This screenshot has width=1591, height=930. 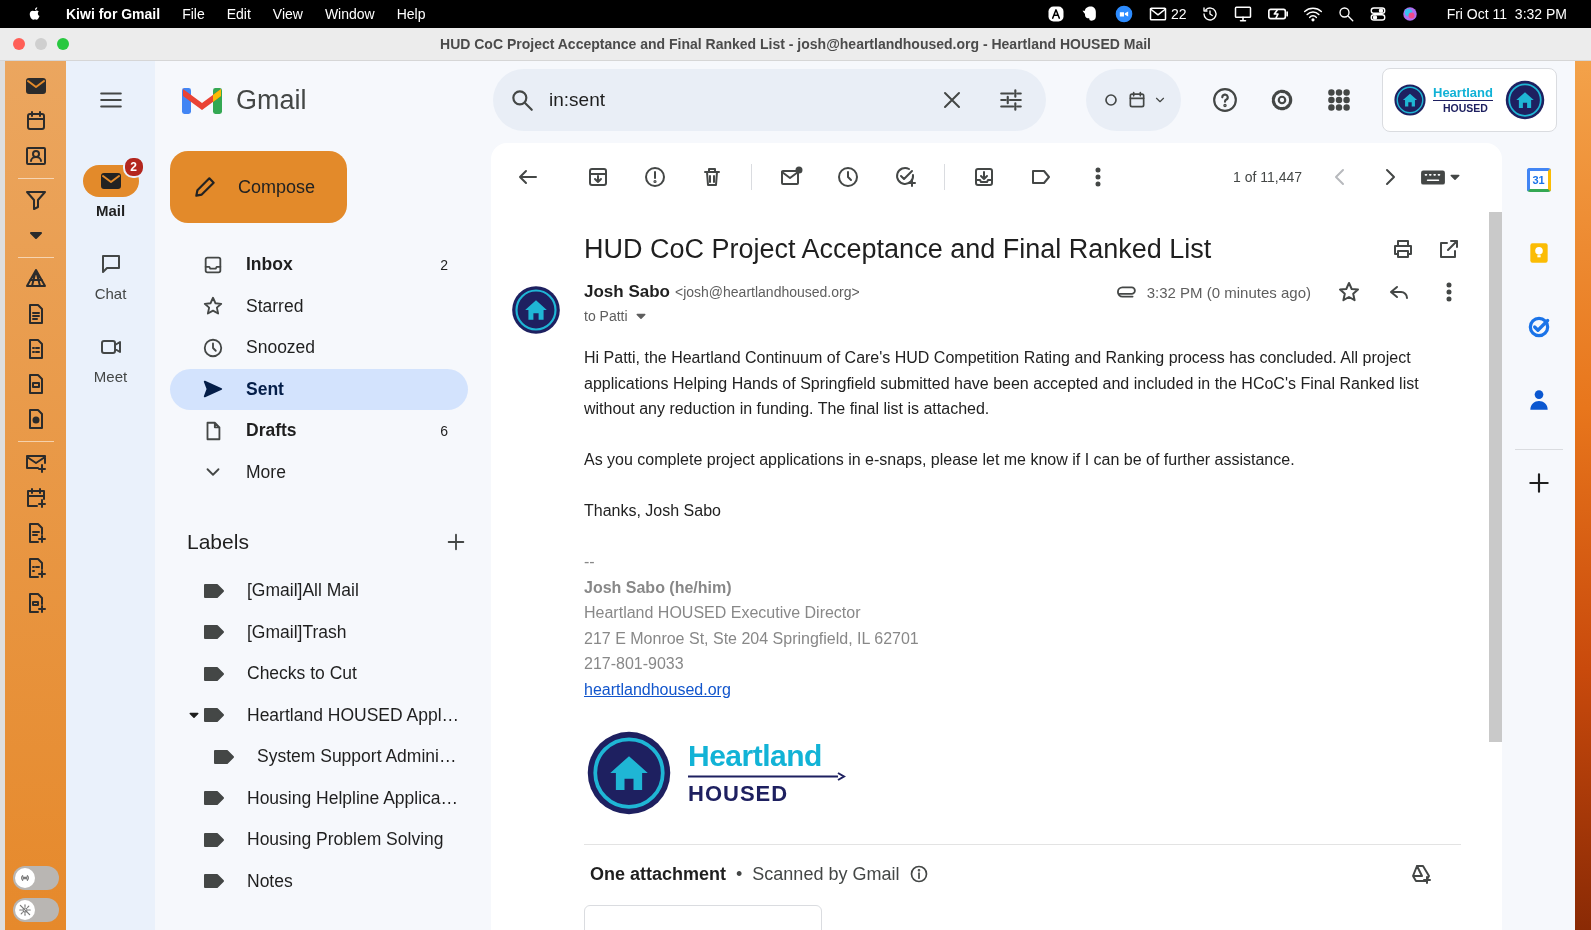 I want to click on apps-grid-icon, so click(x=1339, y=100).